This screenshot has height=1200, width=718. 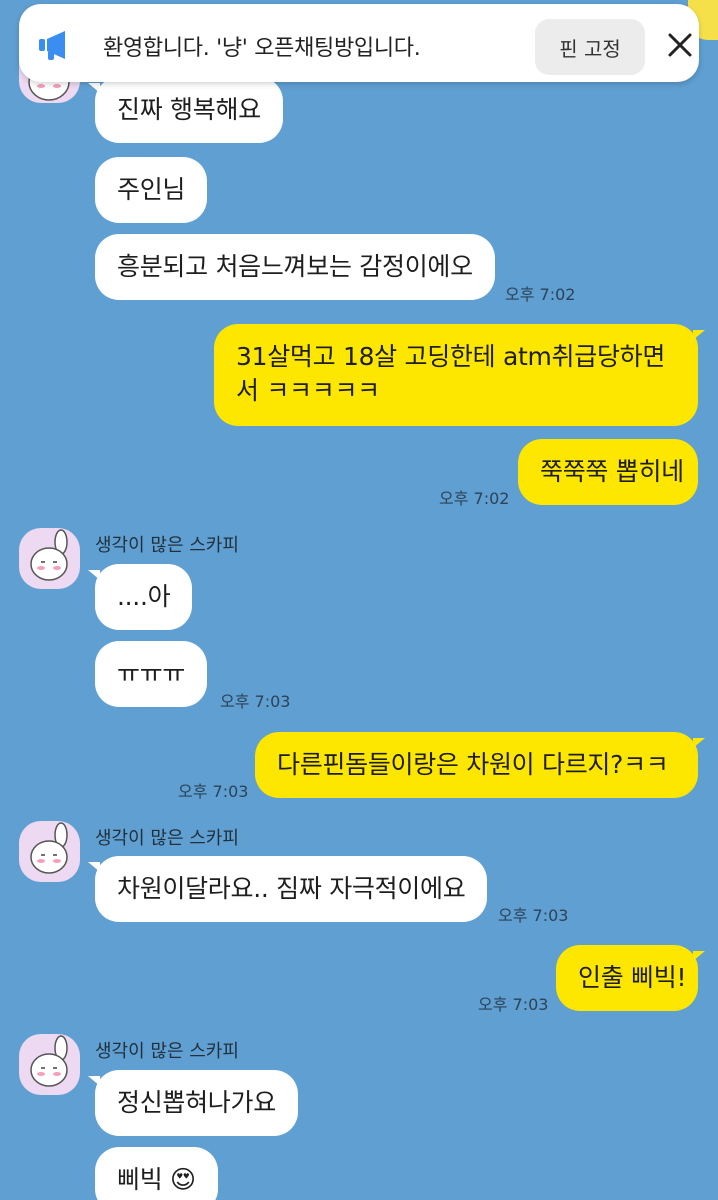 I want to click on message-text: 주인님, so click(x=151, y=189).